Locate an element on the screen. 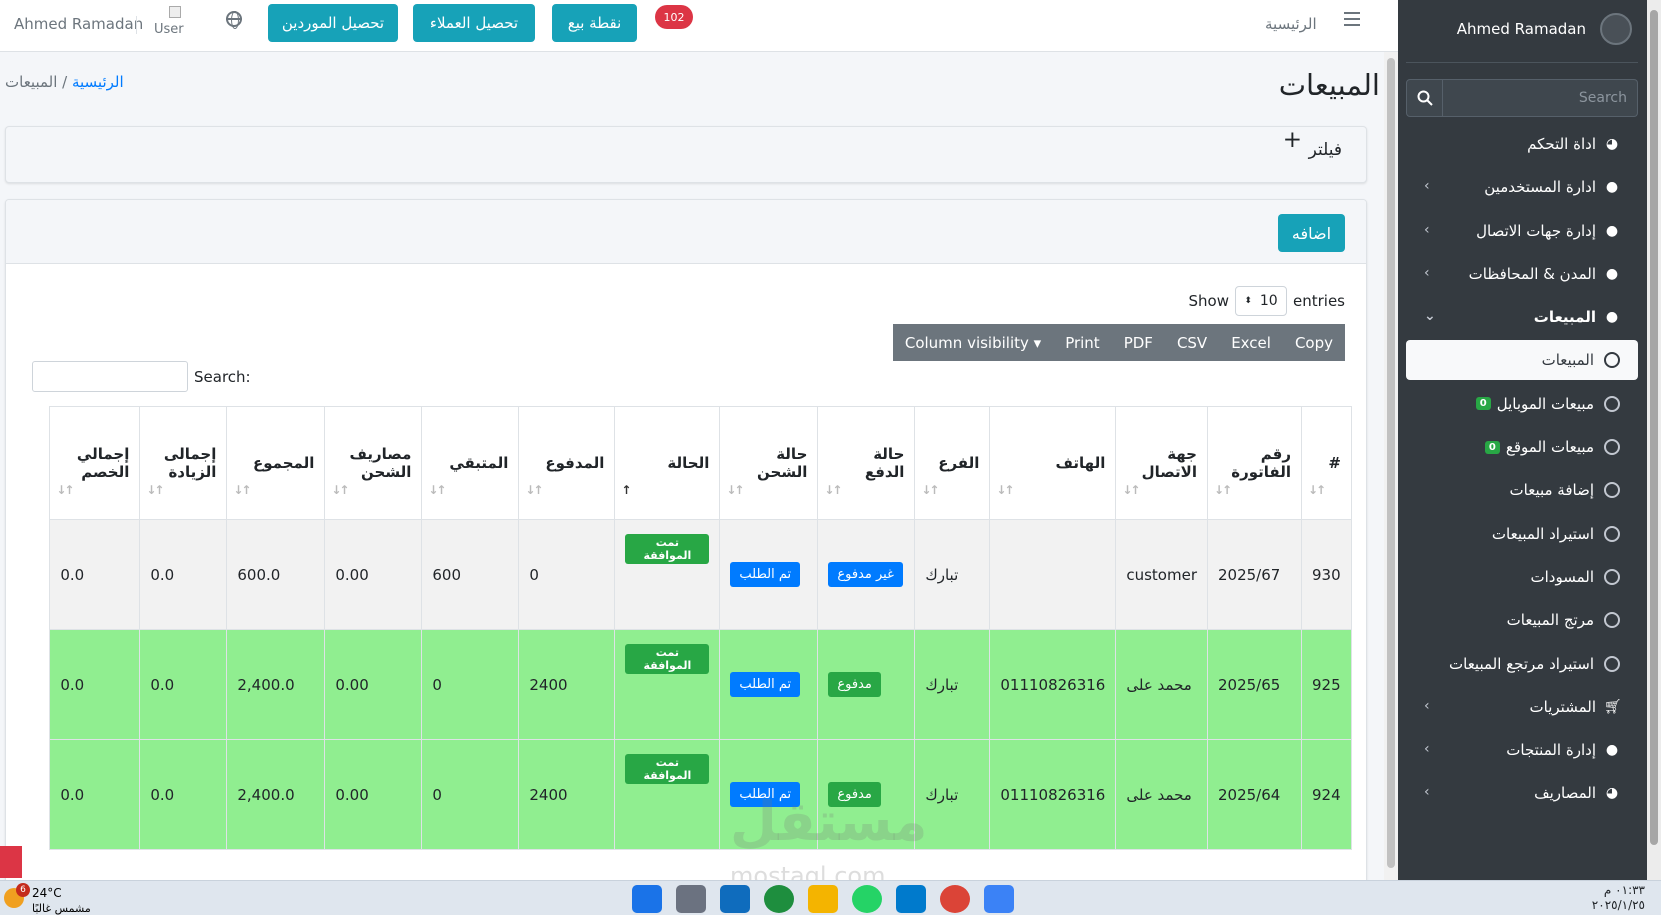 The image size is (1661, 915). sidebar-item-drafts: المسودات is located at coordinates (1522, 577).